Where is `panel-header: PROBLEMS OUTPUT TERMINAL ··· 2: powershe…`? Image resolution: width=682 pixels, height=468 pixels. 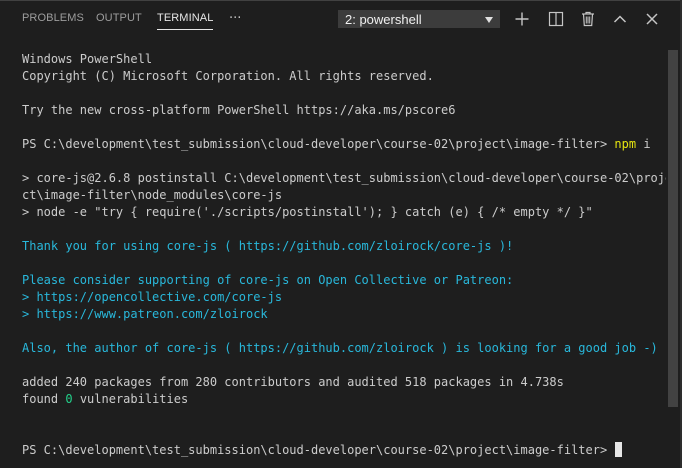
panel-header: PROBLEMS OUTPUT TERMINAL ··· 2: powershe… is located at coordinates (341, 18).